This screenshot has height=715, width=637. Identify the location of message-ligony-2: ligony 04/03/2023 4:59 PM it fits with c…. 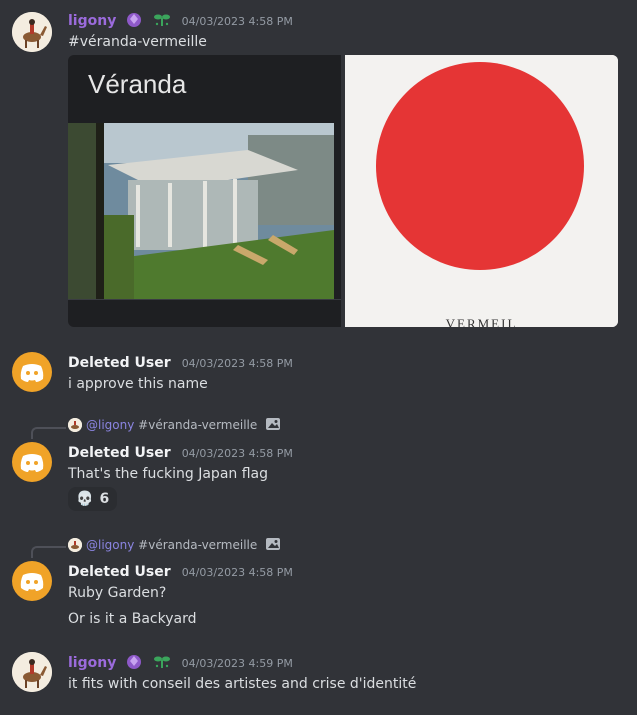
(318, 680).